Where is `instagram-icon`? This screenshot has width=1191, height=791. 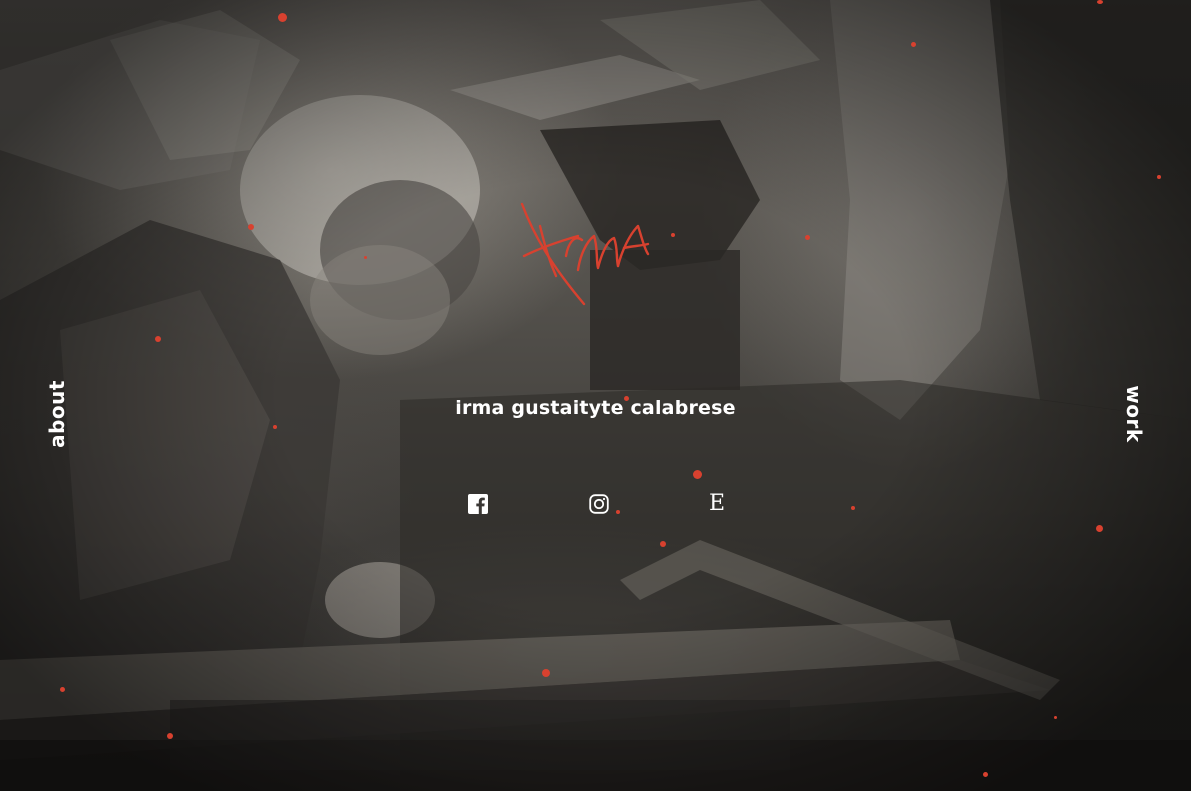 instagram-icon is located at coordinates (599, 504).